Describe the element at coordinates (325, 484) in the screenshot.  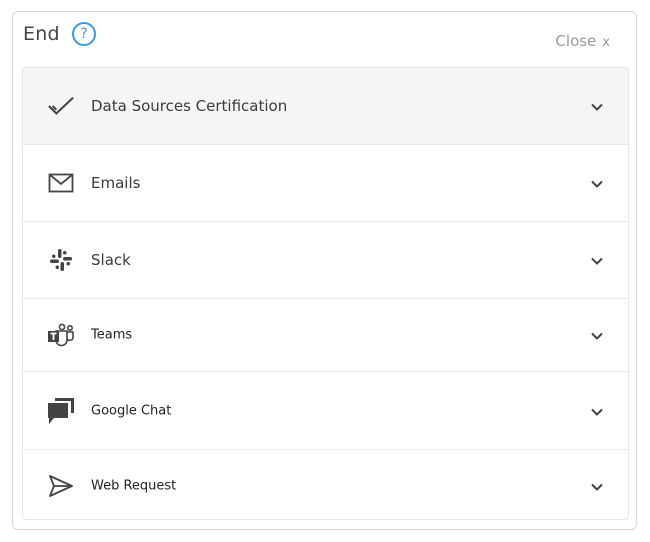
I see `list-item-web-request: Web Request` at that location.